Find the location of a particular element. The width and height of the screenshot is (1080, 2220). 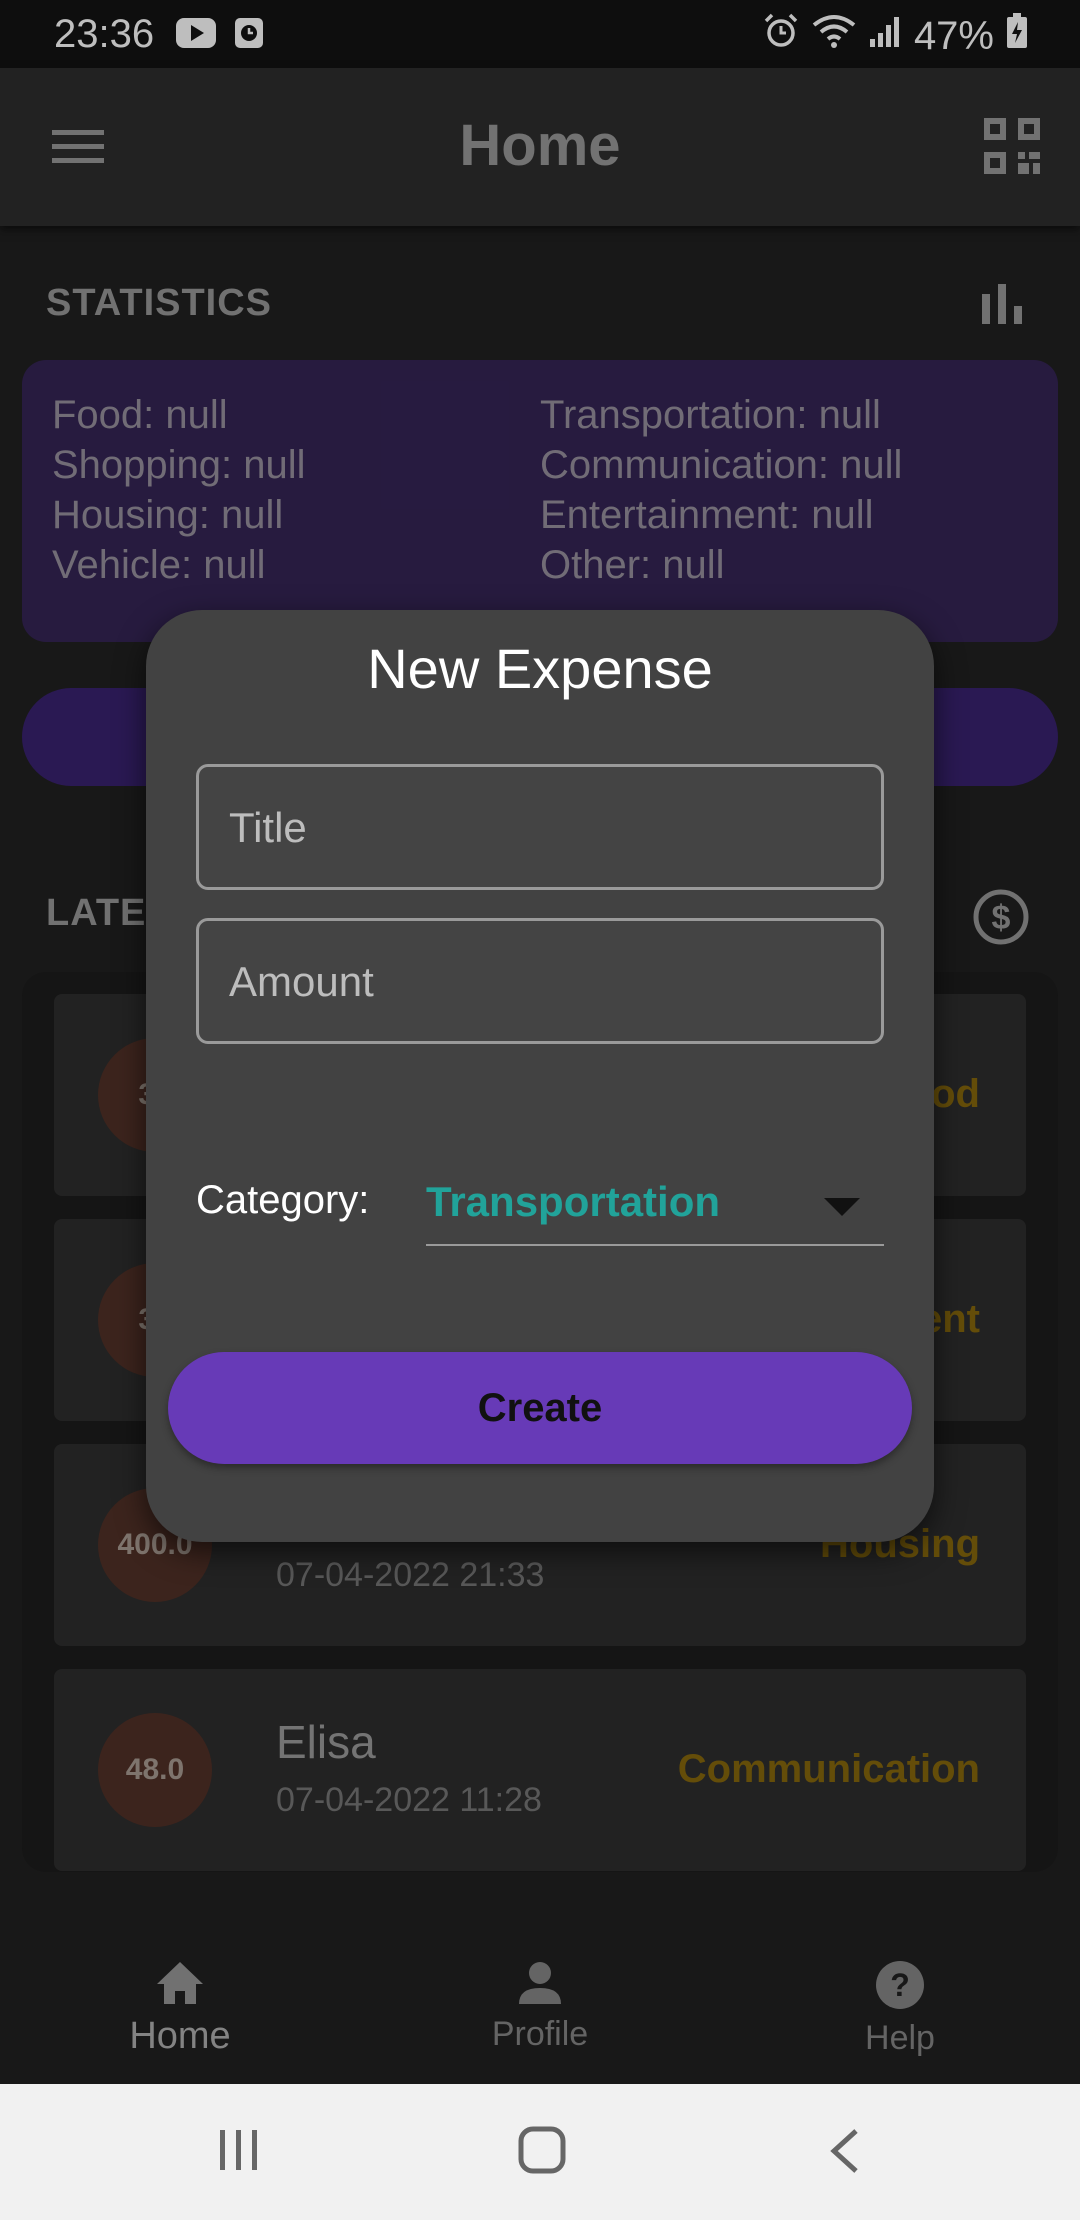

create-button: Create is located at coordinates (540, 1408).